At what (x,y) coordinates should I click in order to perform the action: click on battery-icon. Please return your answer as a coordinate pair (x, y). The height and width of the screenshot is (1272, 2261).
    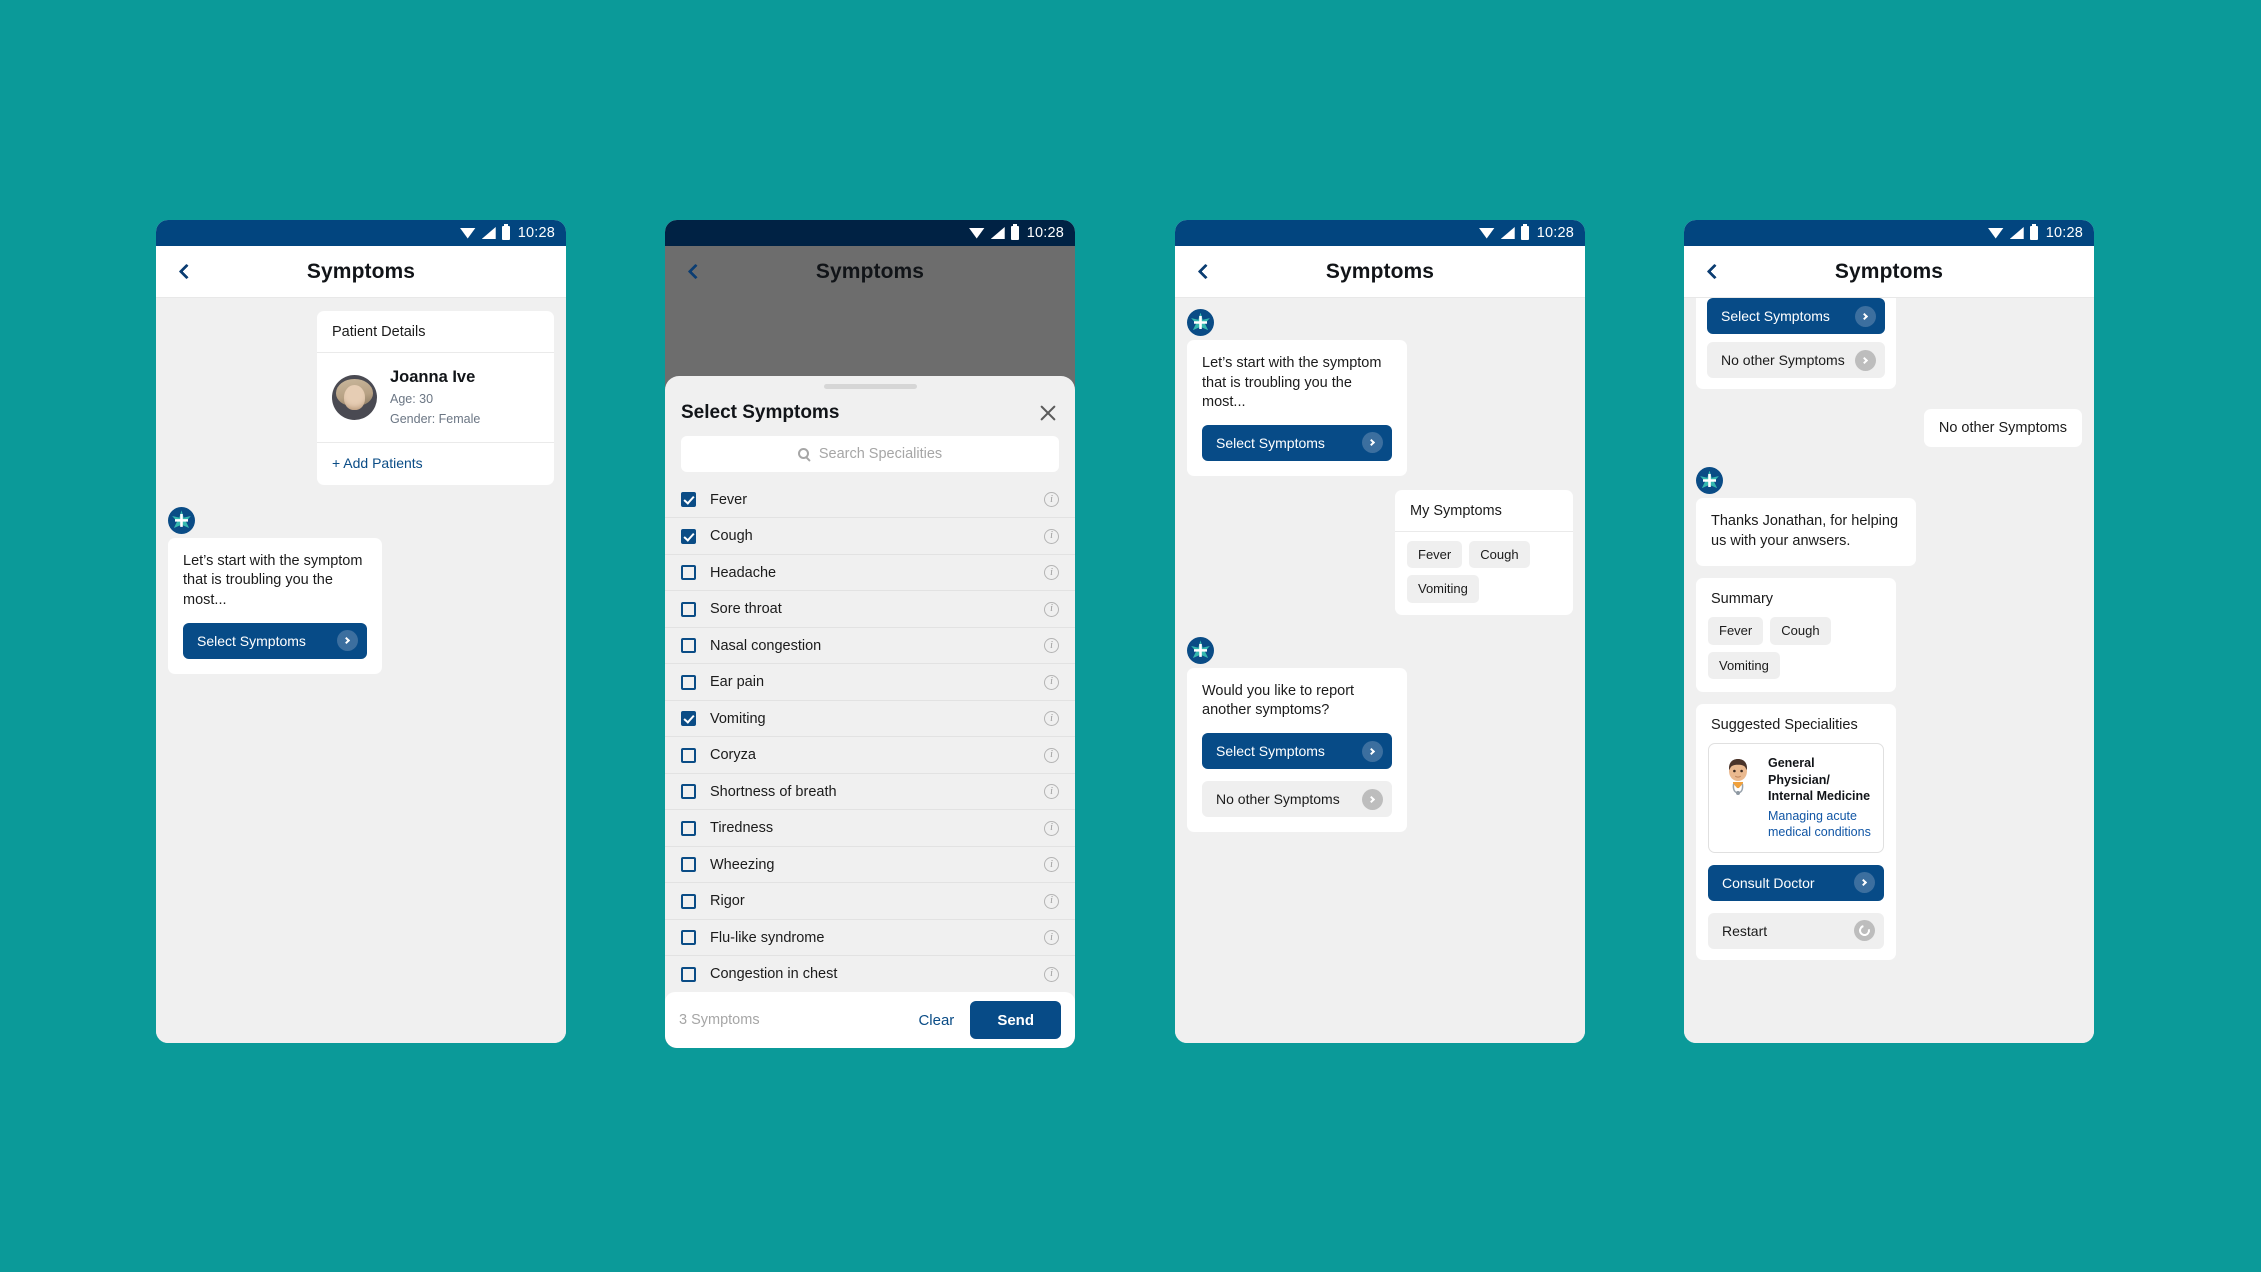
    Looking at the image, I should click on (2033, 232).